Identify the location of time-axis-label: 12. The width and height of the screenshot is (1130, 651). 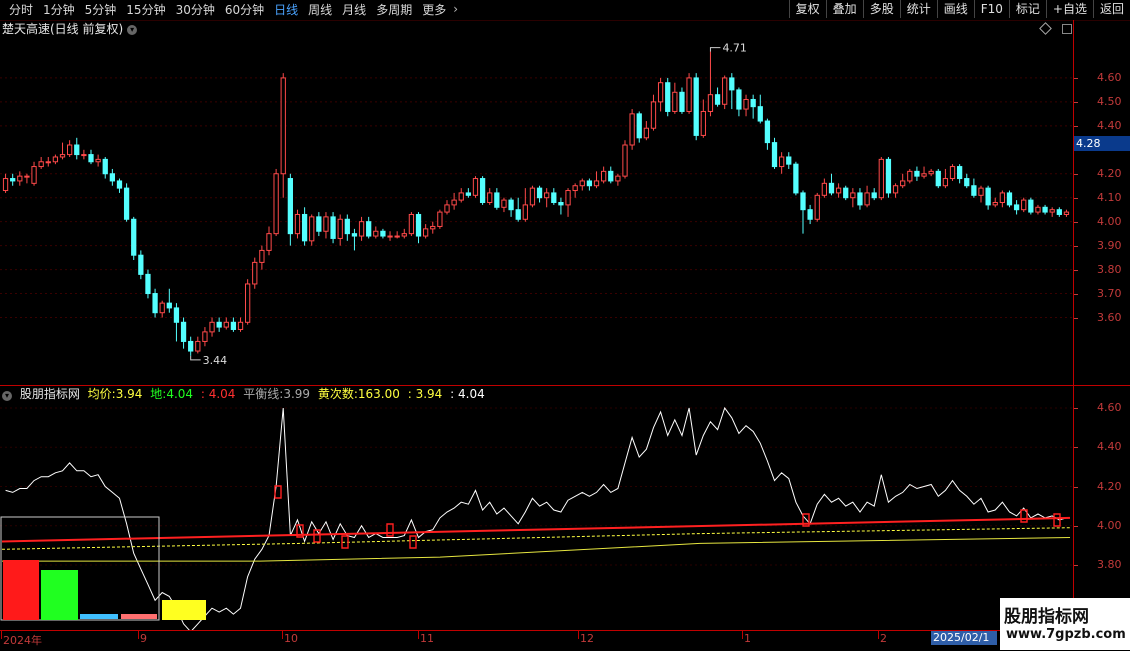
(587, 638).